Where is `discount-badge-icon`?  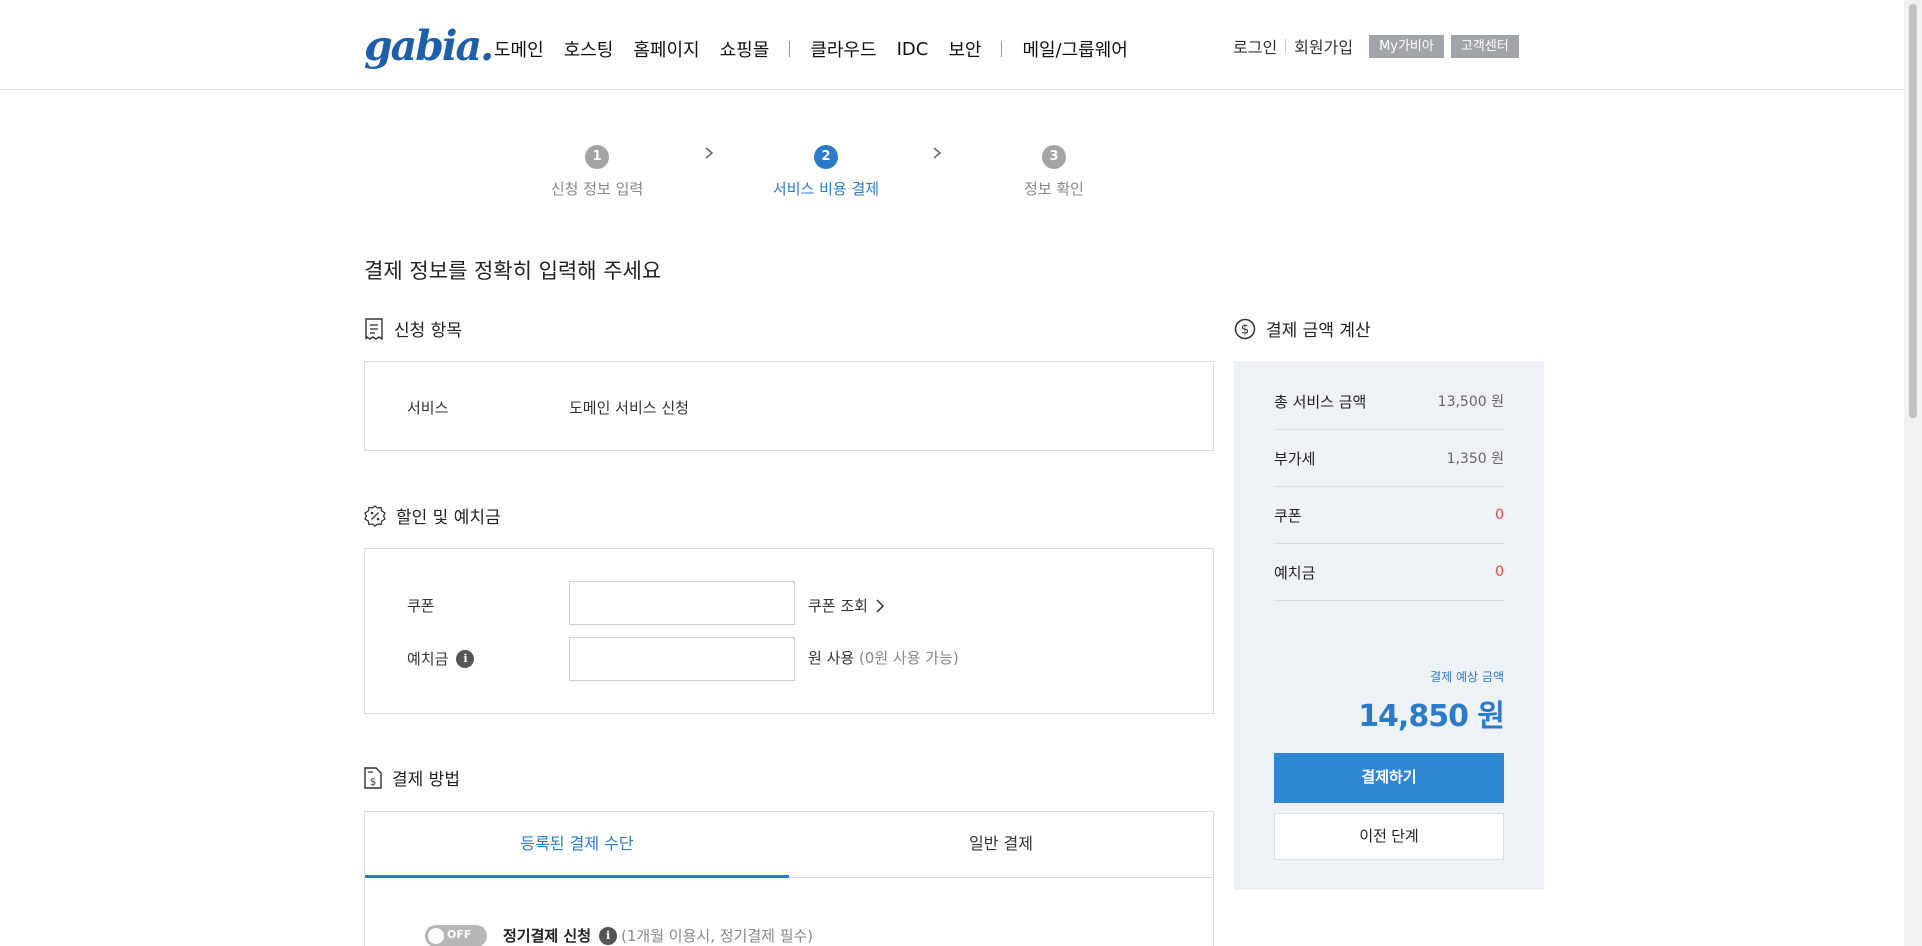
discount-badge-icon is located at coordinates (375, 515).